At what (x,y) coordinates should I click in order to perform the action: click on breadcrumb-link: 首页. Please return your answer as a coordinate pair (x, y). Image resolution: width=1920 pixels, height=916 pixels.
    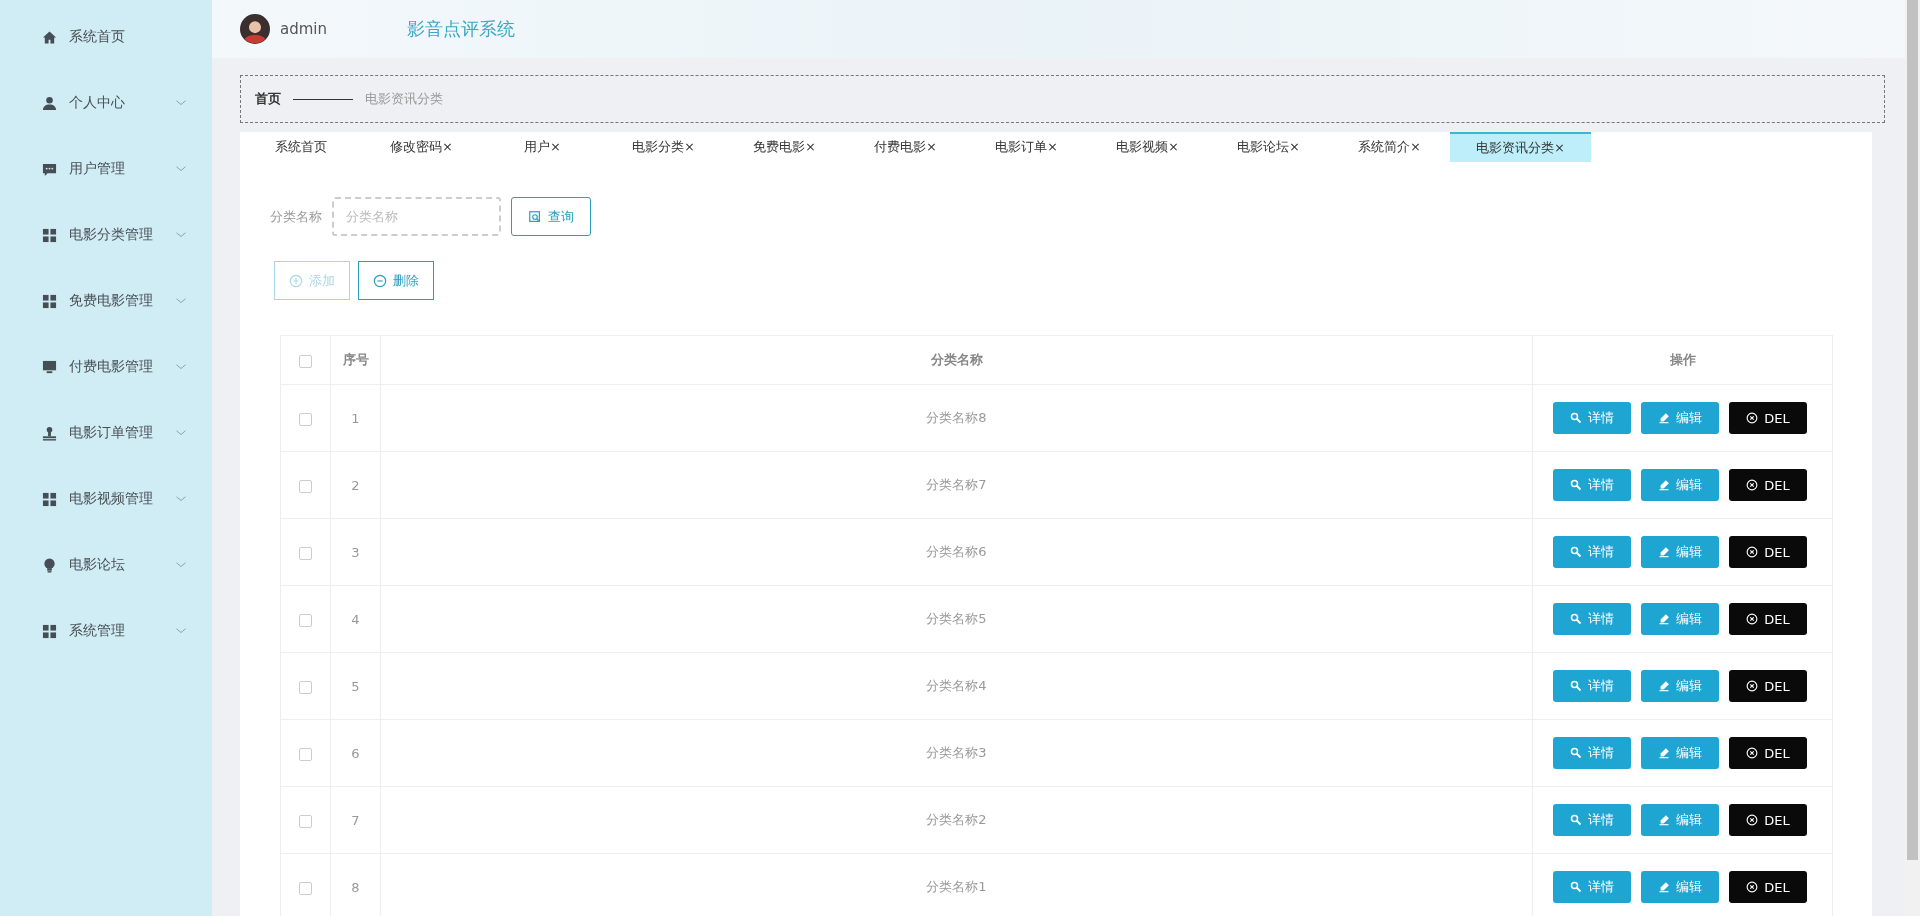
    Looking at the image, I should click on (268, 99).